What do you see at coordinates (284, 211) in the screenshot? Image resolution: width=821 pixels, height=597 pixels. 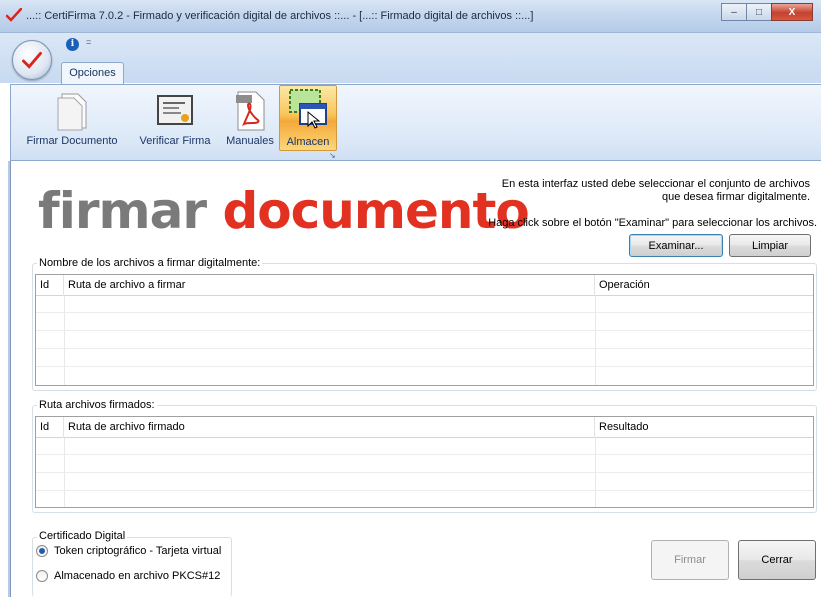 I see `page-title: firmar documento` at bounding box center [284, 211].